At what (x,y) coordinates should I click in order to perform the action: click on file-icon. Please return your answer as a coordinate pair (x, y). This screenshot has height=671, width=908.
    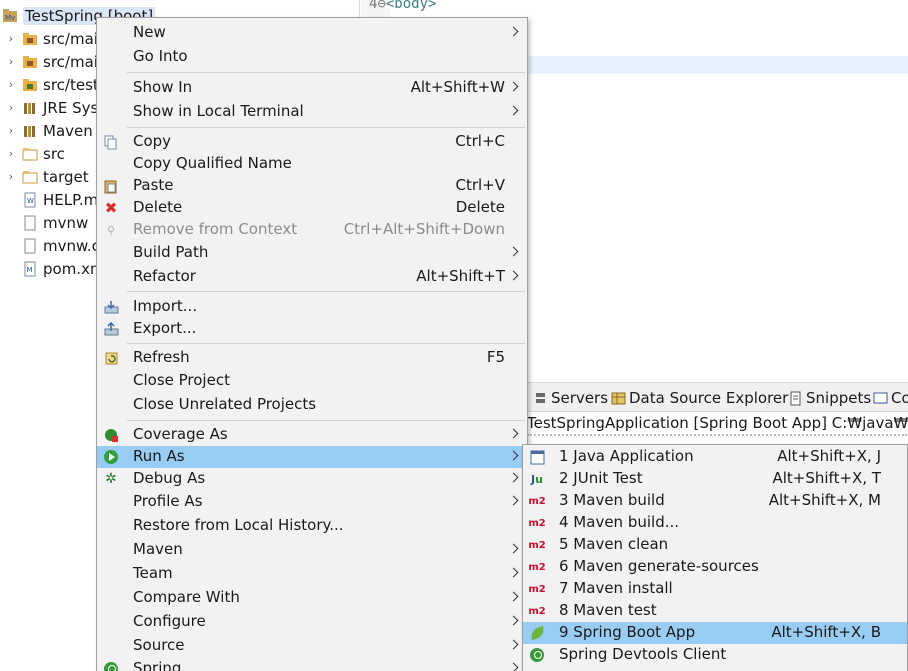
    Looking at the image, I should click on (30, 246).